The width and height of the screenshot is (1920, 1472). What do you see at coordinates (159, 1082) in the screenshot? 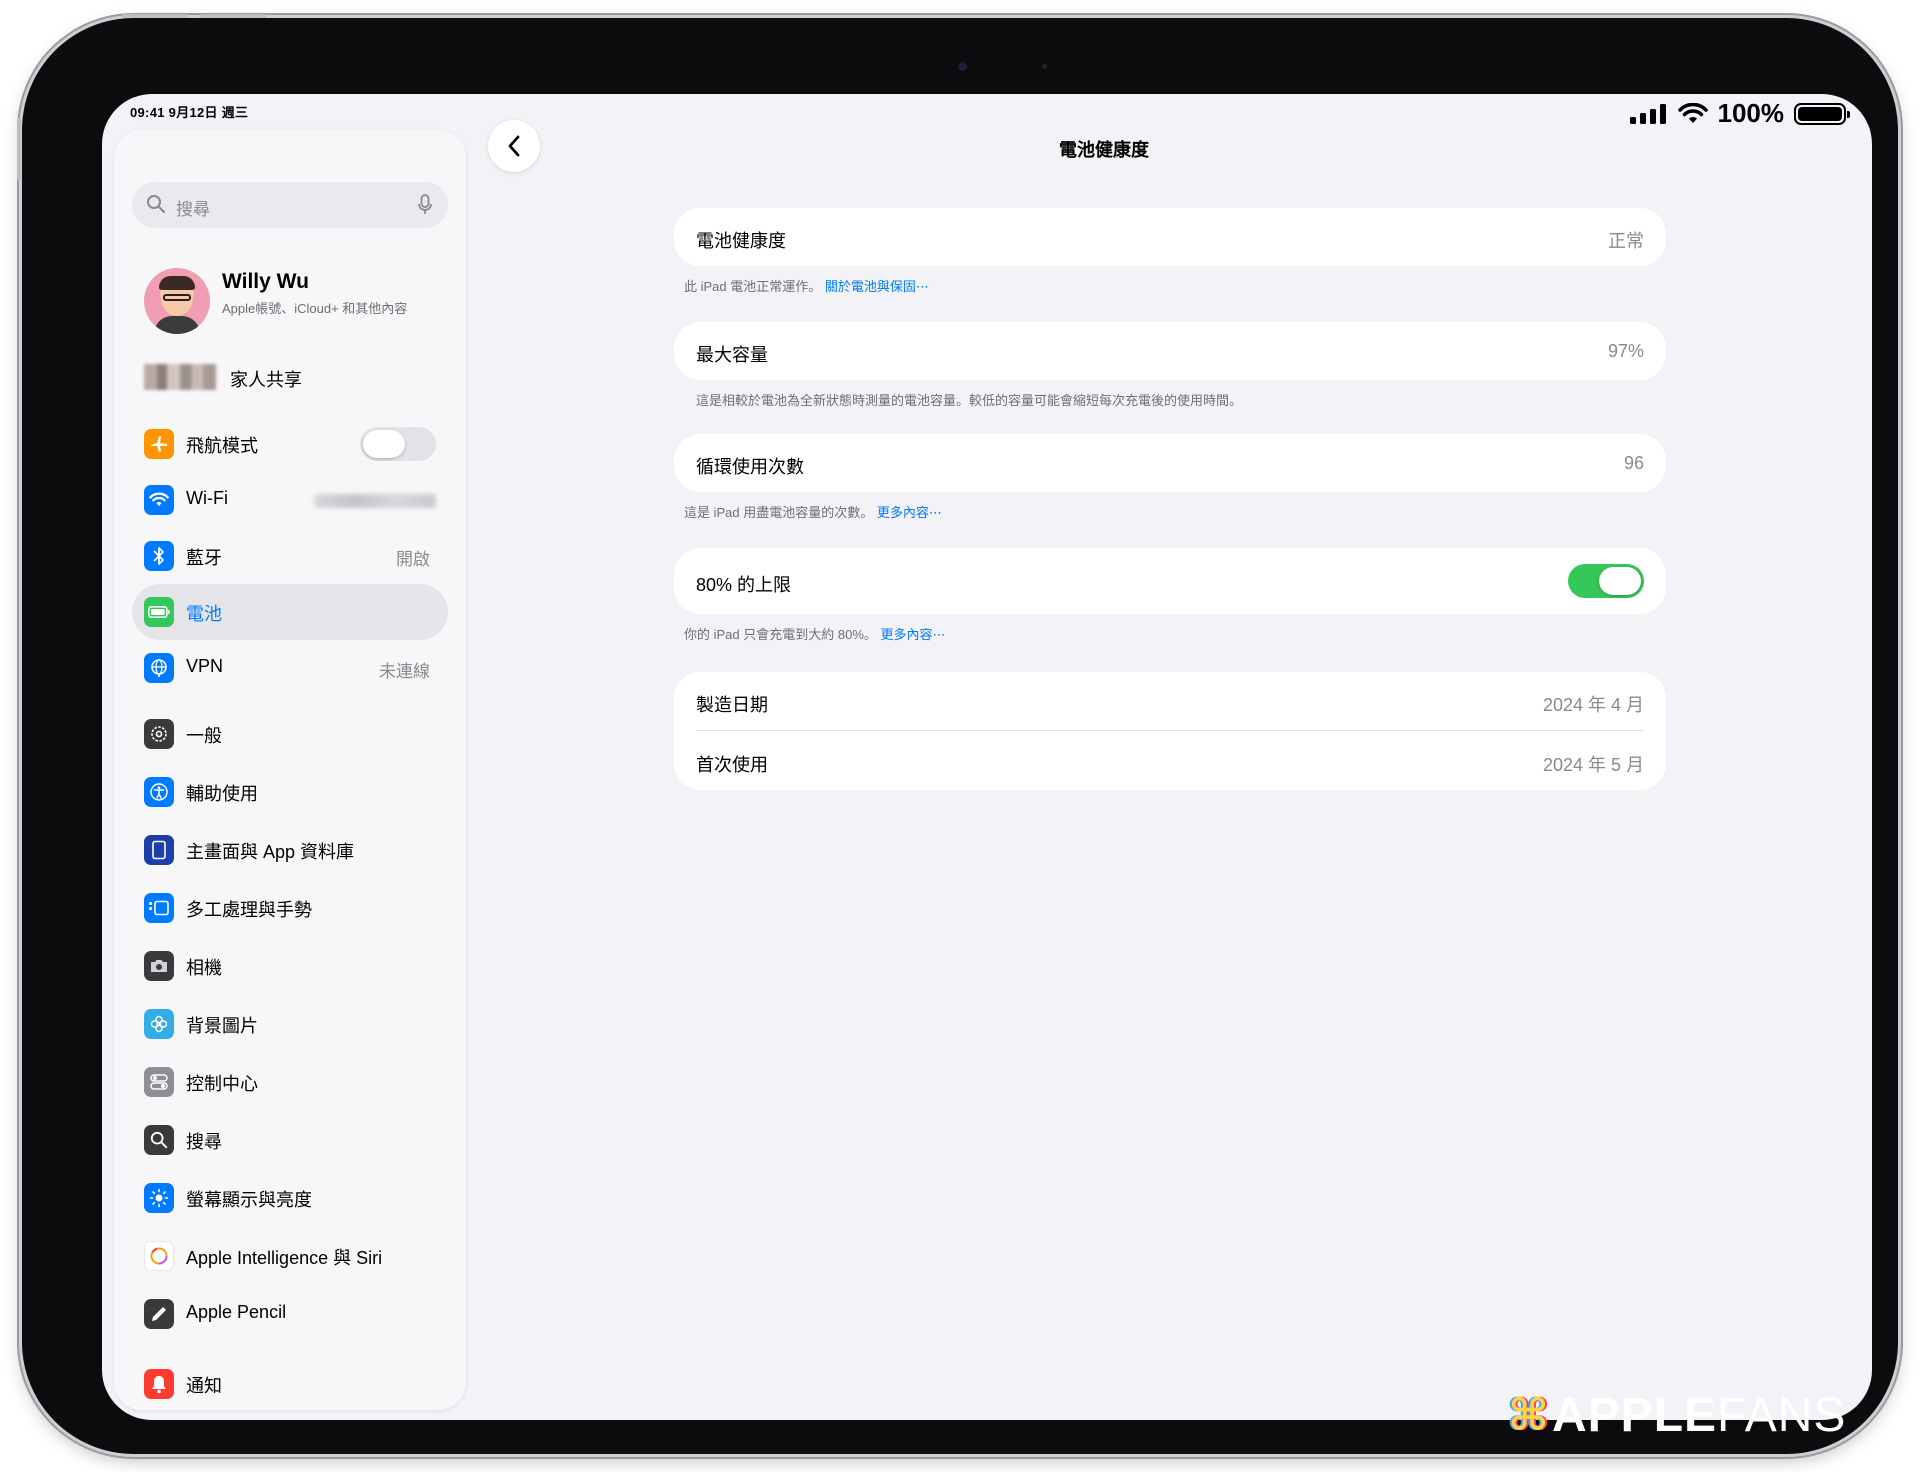
I see `control-center-icon` at bounding box center [159, 1082].